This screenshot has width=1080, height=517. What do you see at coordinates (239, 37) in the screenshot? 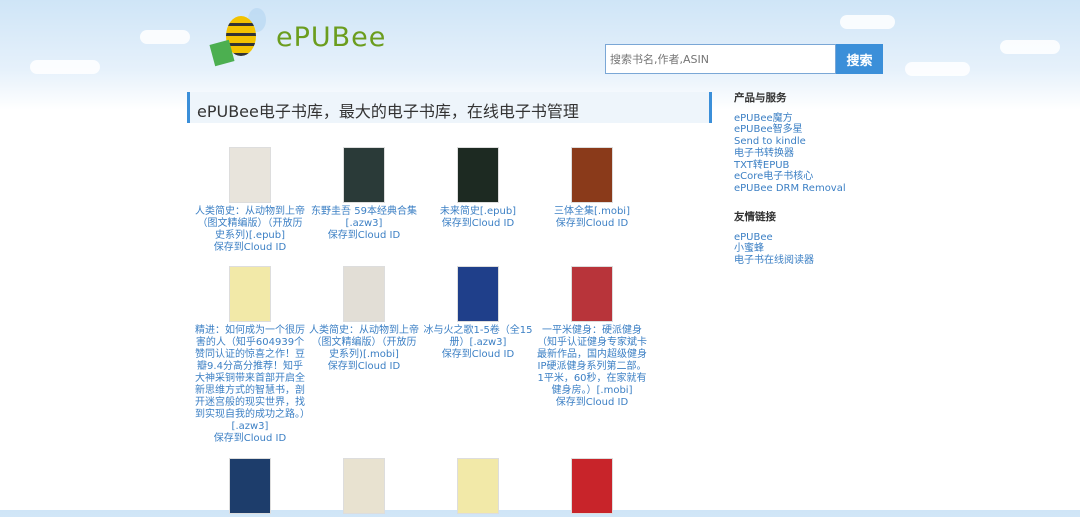
I see `bee-logo-icon` at bounding box center [239, 37].